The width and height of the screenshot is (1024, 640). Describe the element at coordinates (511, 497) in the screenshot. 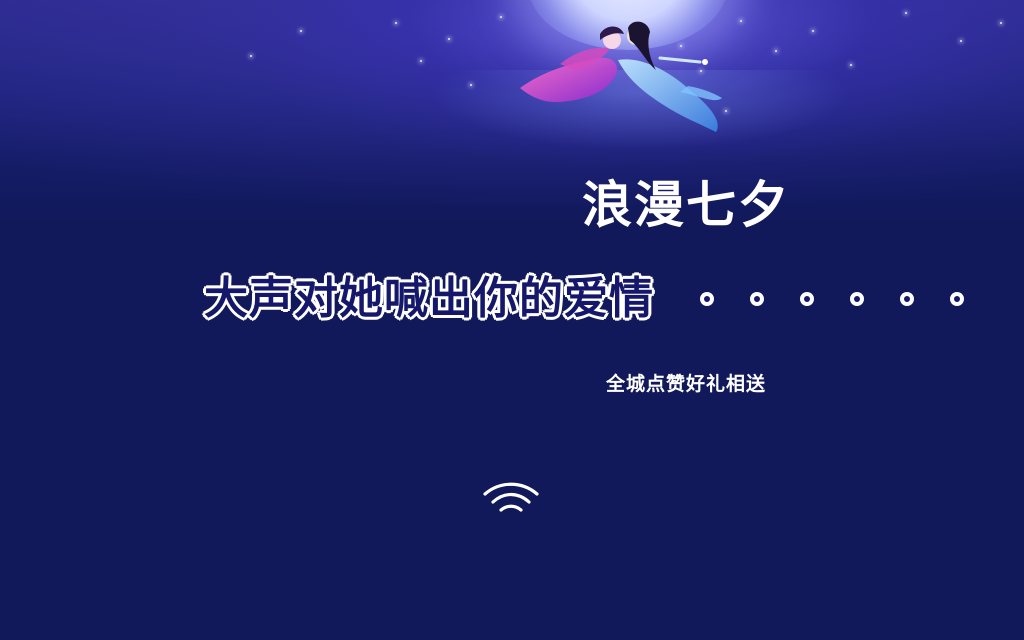

I see `wifi-icon` at that location.